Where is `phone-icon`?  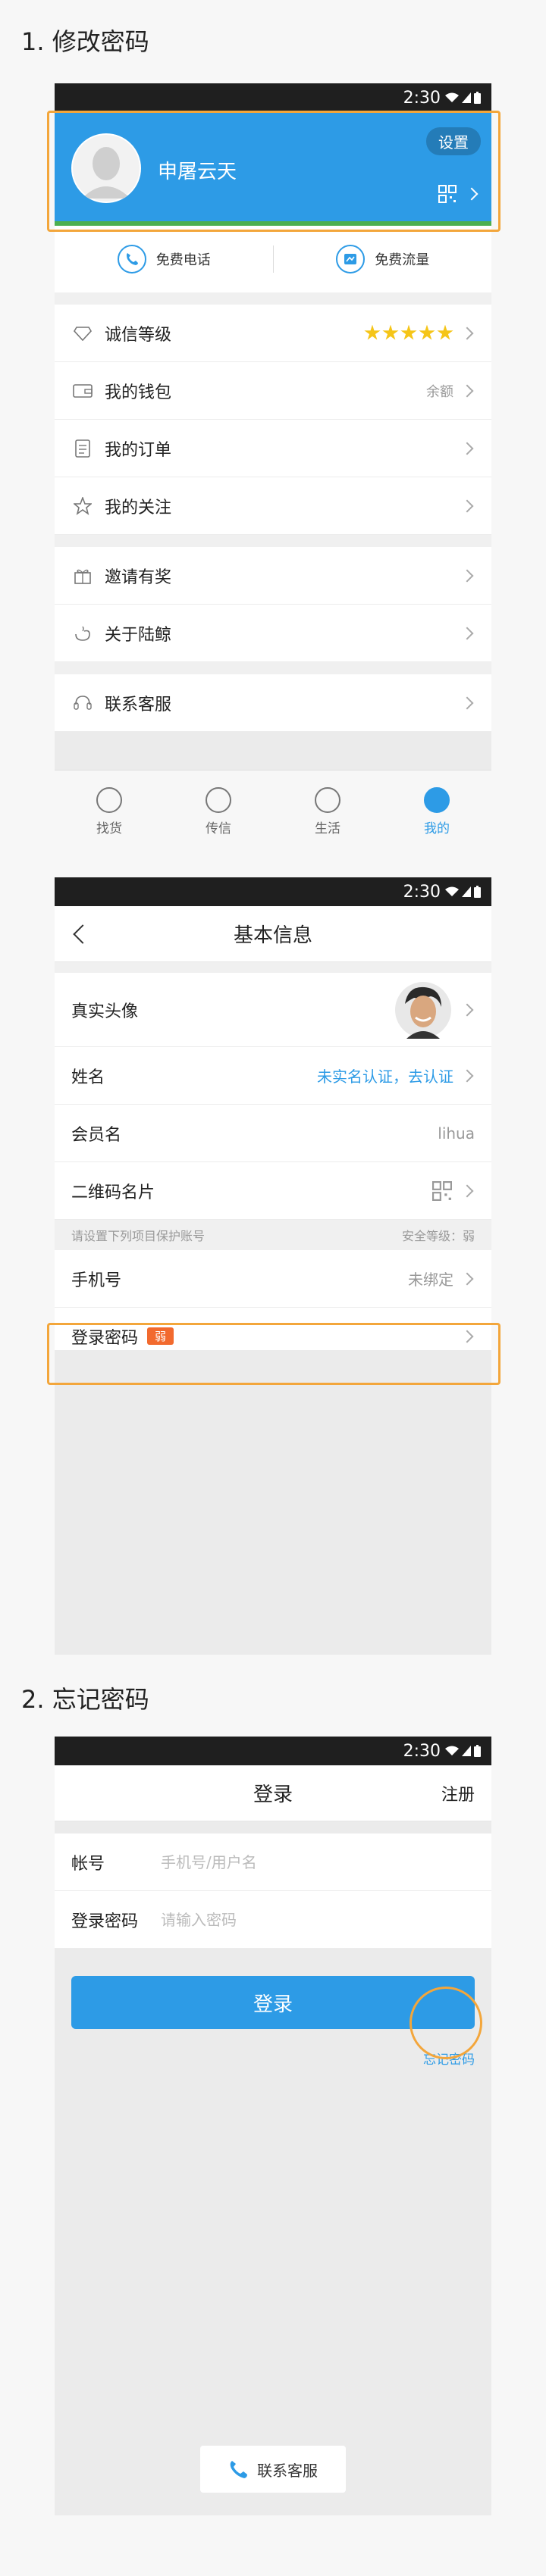 phone-icon is located at coordinates (238, 2469).